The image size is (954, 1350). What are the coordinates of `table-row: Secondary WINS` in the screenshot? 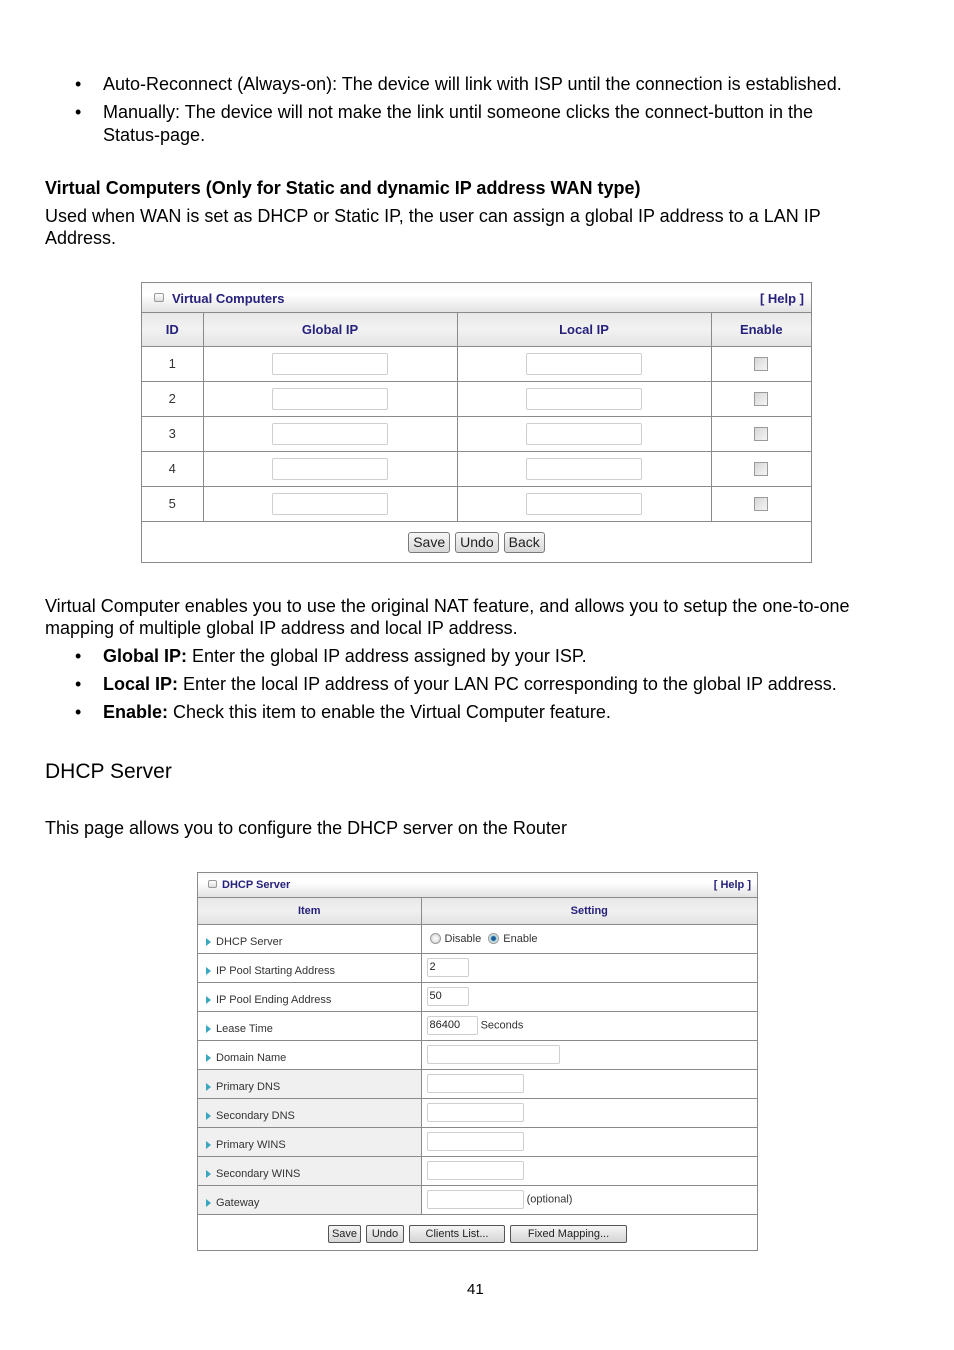 It's located at (477, 1171).